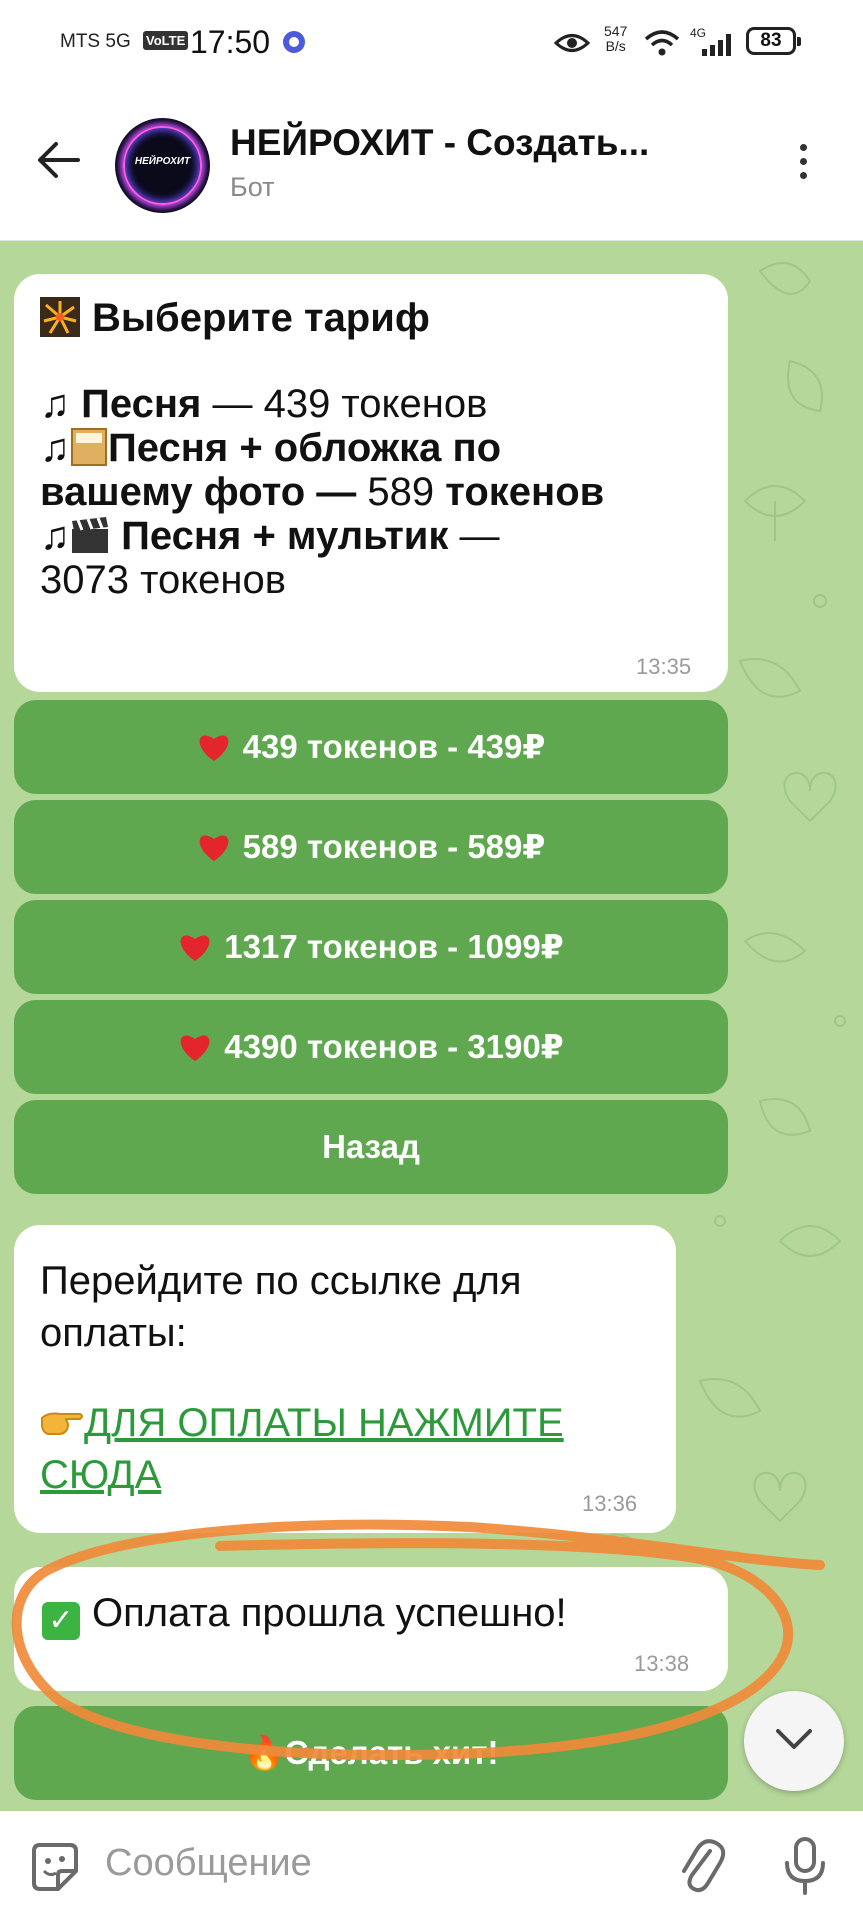 The image size is (863, 1920). Describe the element at coordinates (90, 535) in the screenshot. I see `clapper-board-icon` at that location.